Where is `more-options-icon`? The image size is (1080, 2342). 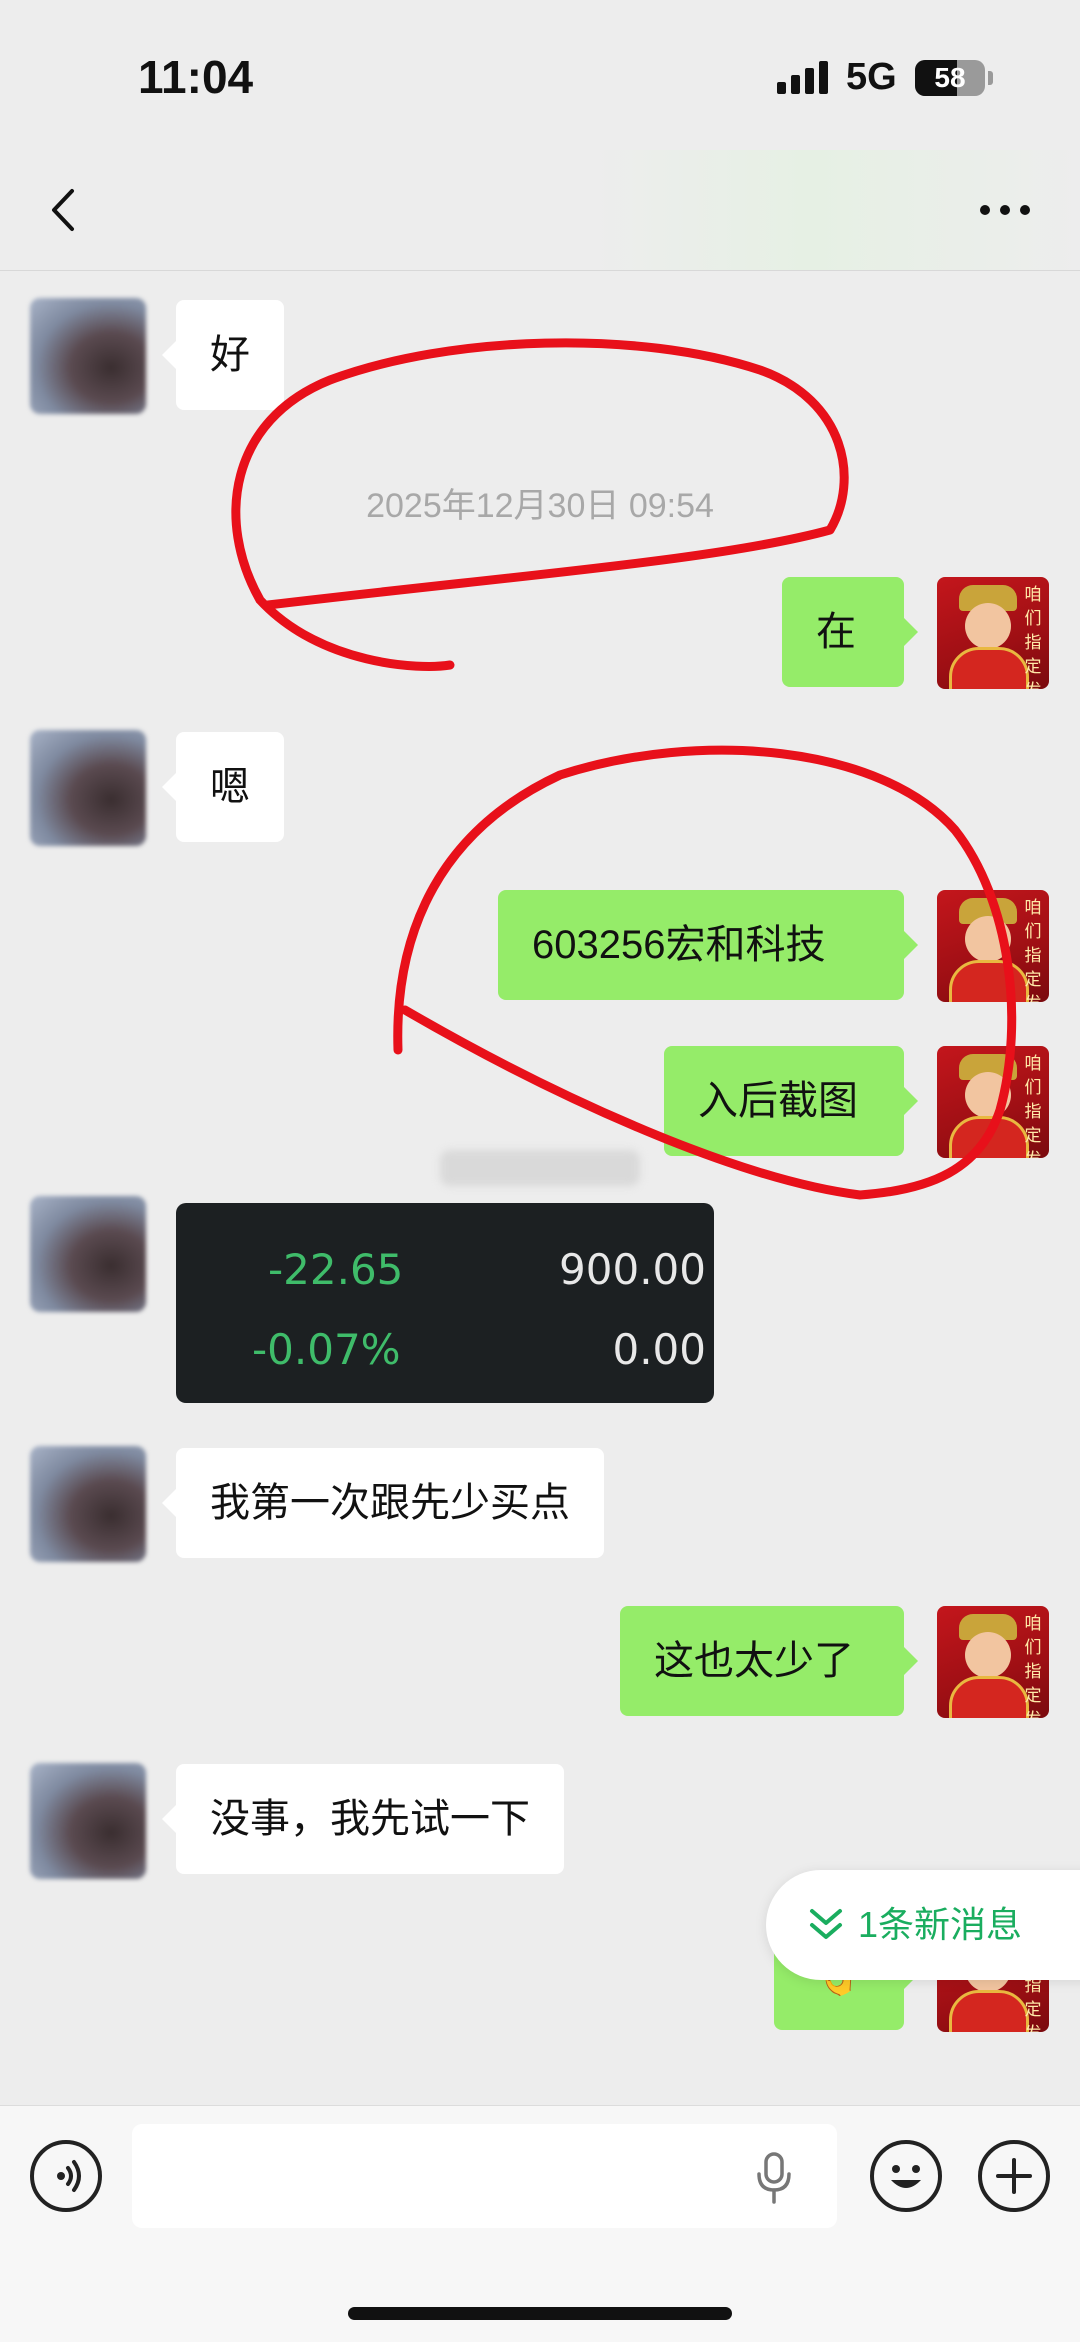
more-options-icon is located at coordinates (1005, 210).